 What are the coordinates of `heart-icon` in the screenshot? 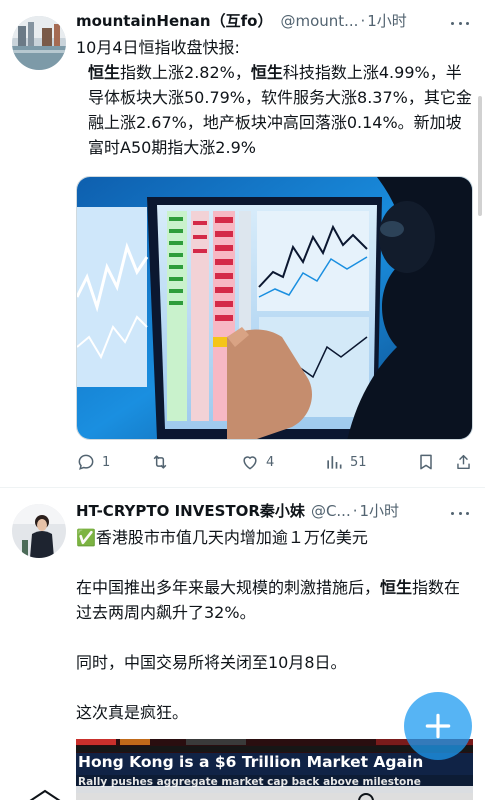 It's located at (250, 463).